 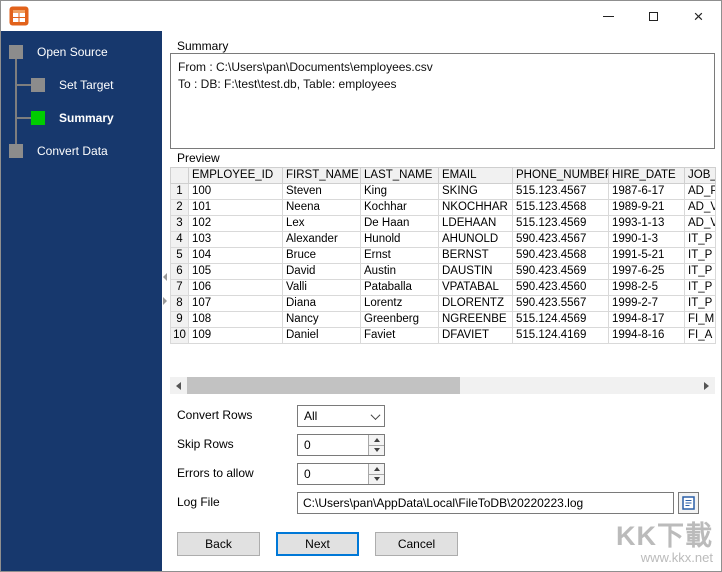 What do you see at coordinates (321, 335) in the screenshot?
I see `table-cell: Daniel` at bounding box center [321, 335].